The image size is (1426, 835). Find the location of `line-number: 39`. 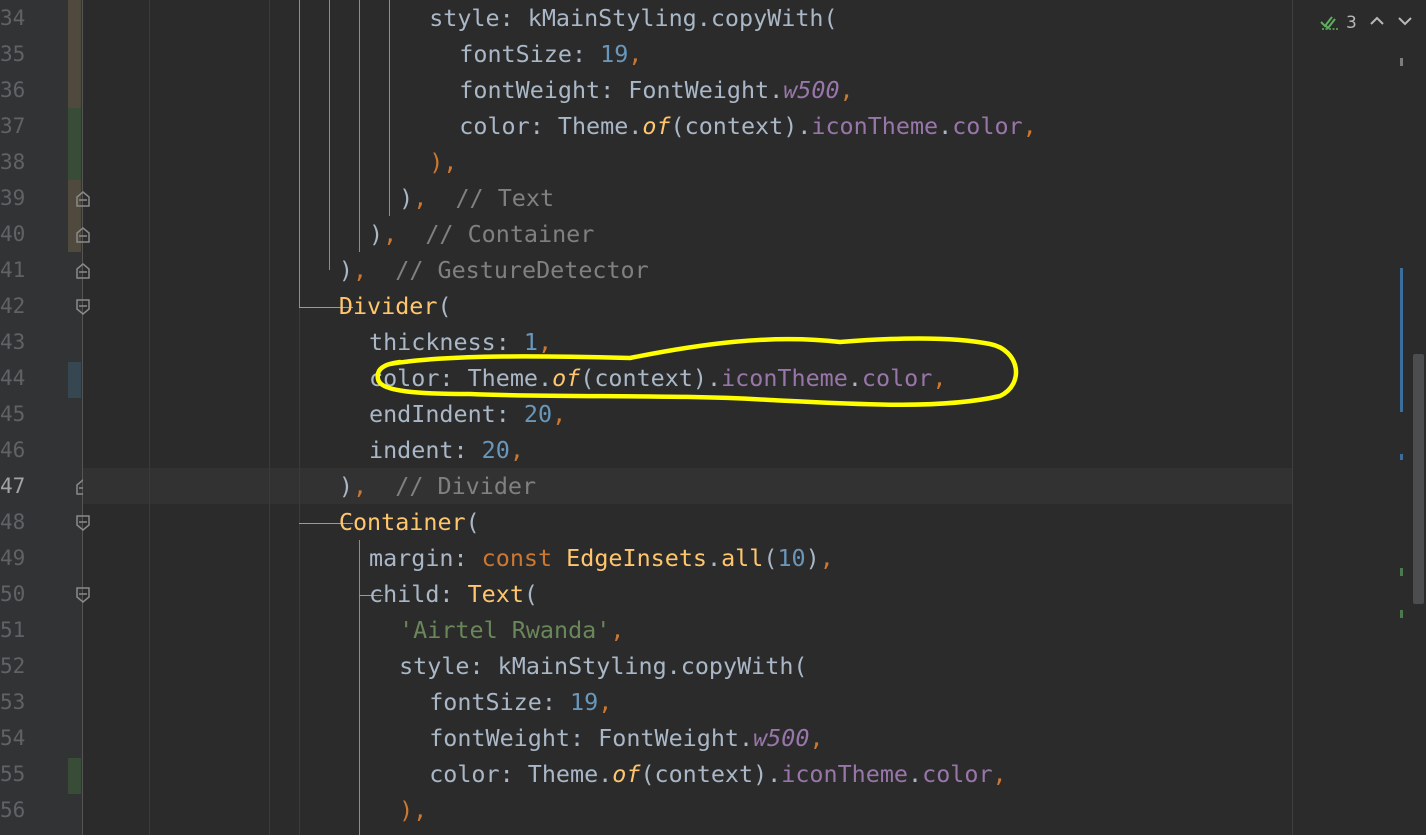

line-number: 39 is located at coordinates (12, 198).